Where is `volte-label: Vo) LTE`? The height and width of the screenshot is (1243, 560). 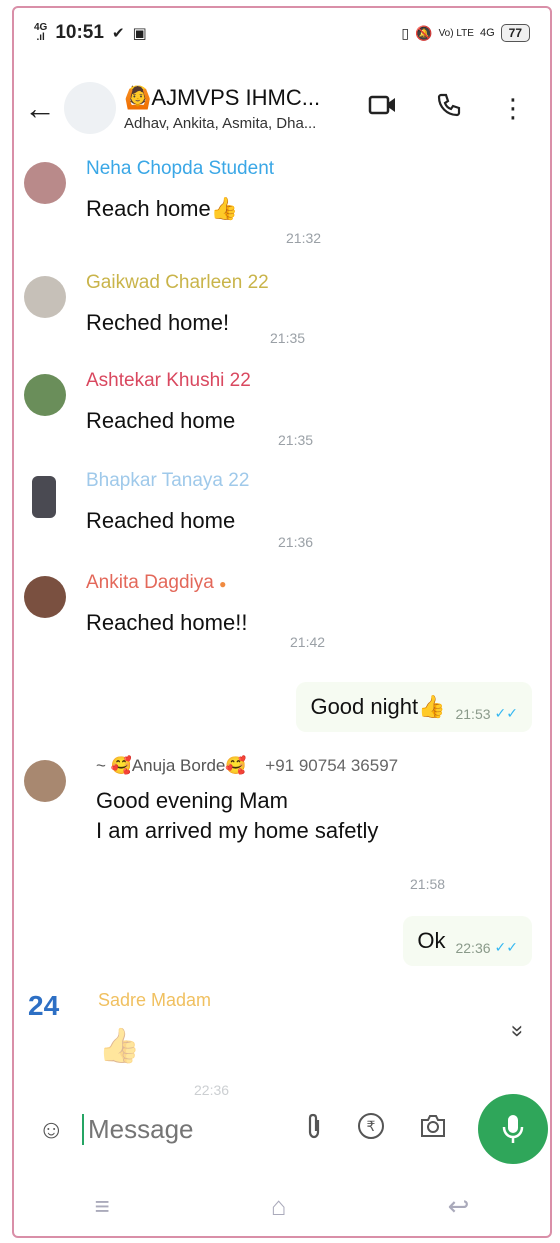
volte-label: Vo) LTE is located at coordinates (456, 33).